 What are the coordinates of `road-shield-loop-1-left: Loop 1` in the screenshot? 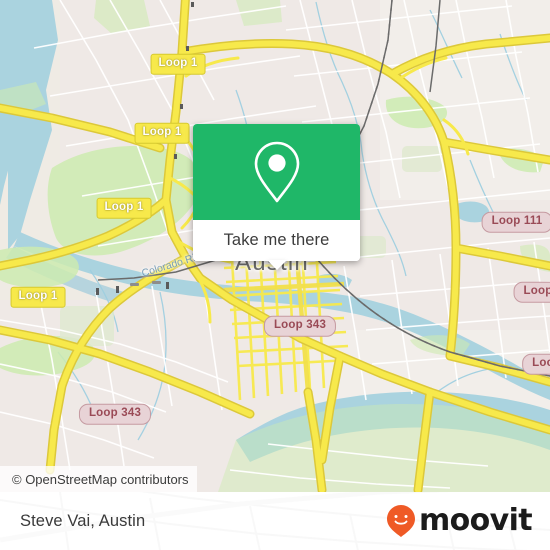 It's located at (38, 297).